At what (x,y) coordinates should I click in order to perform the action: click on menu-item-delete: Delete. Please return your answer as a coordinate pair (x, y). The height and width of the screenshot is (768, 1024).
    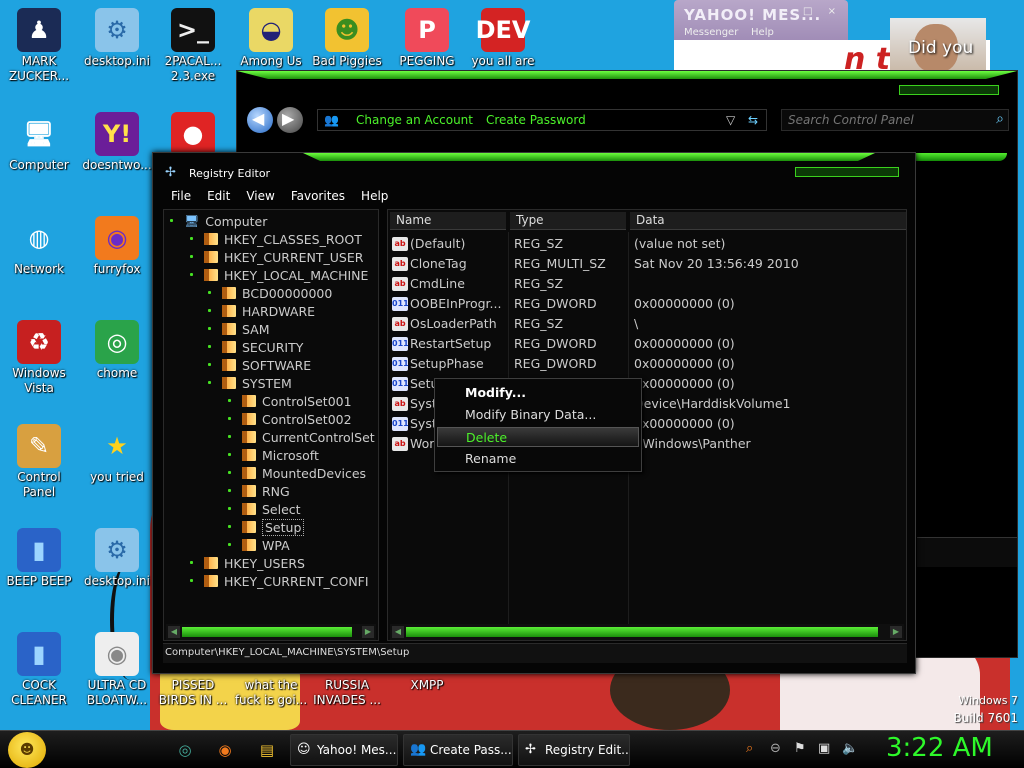
    Looking at the image, I should click on (538, 437).